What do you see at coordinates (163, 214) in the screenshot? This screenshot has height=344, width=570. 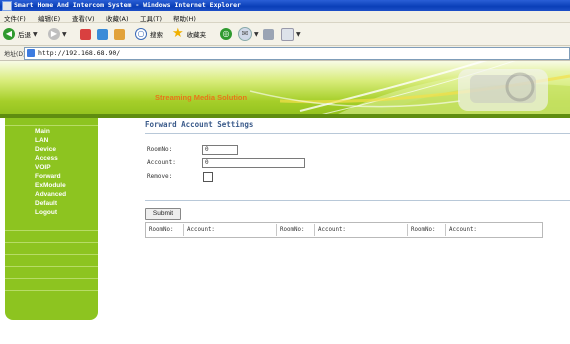 I see `submit-button: Submit` at bounding box center [163, 214].